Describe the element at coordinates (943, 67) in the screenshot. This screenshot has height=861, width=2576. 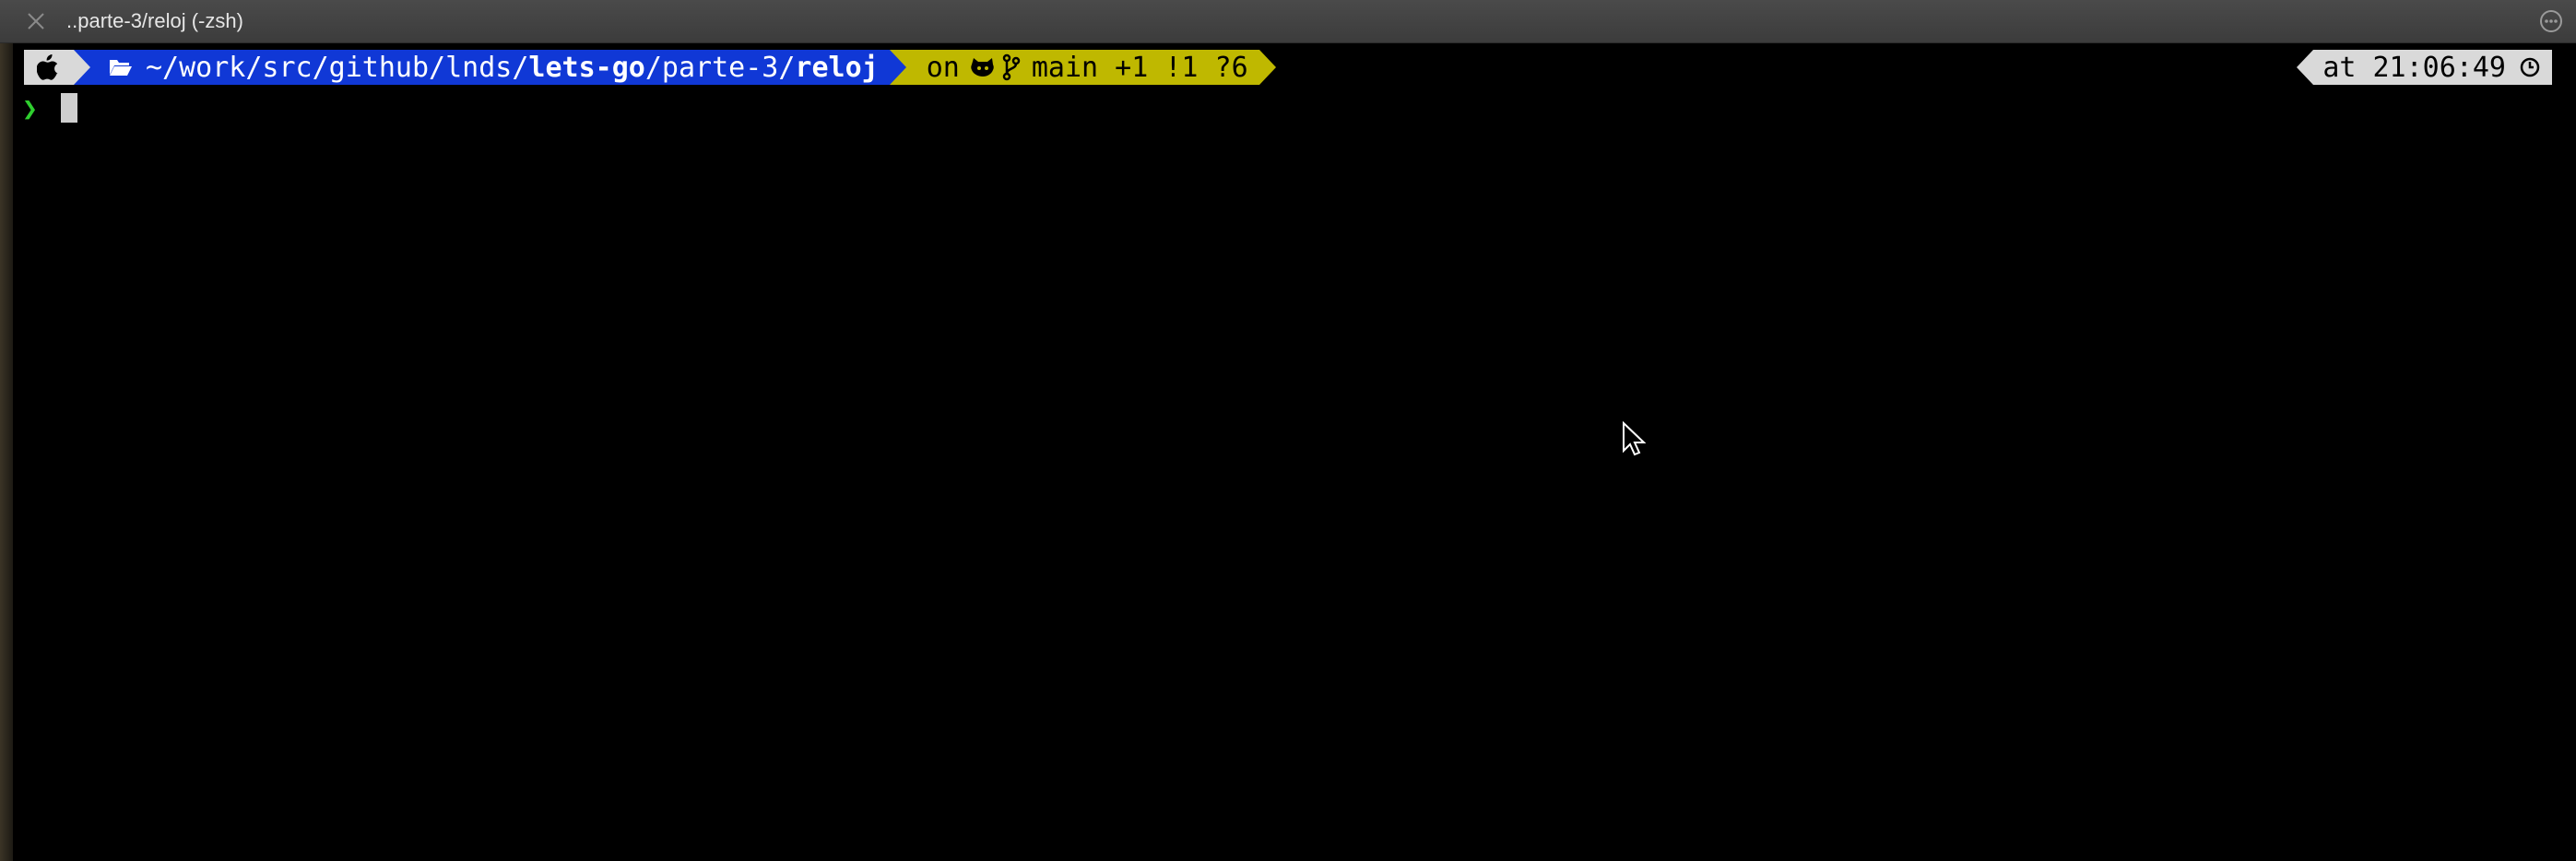
I see `vcs-on-label: on` at that location.